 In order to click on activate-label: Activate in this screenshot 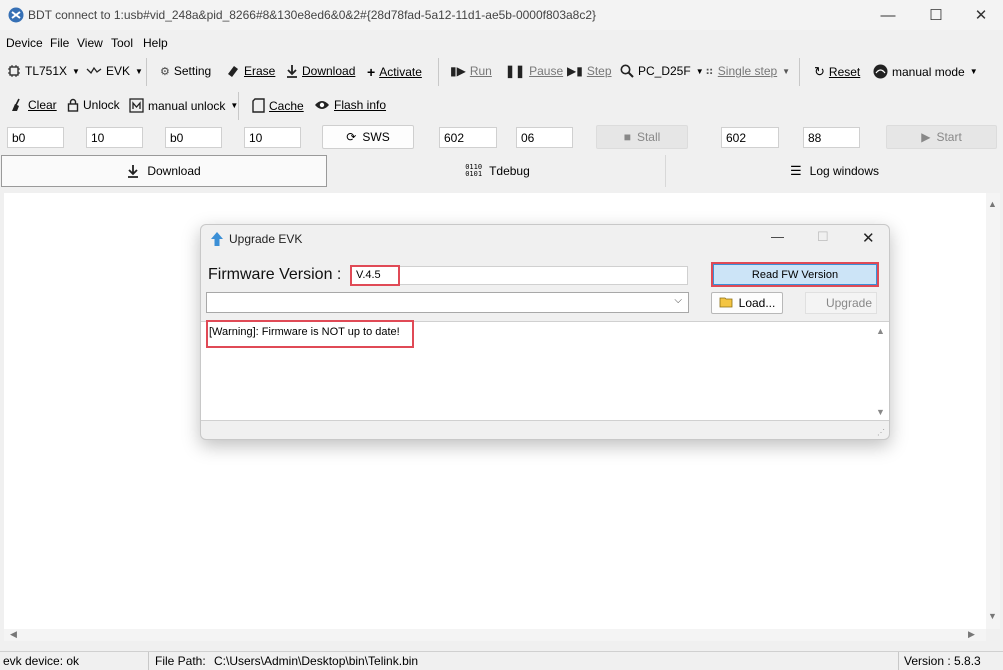, I will do `click(400, 72)`.